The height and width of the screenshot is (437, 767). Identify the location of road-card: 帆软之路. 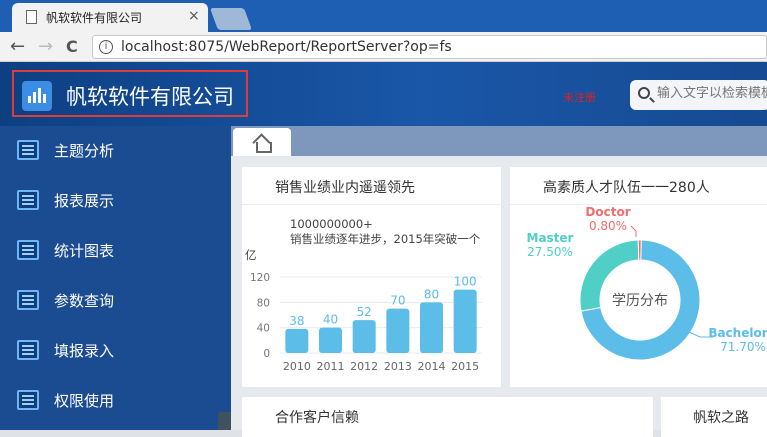
(714, 417).